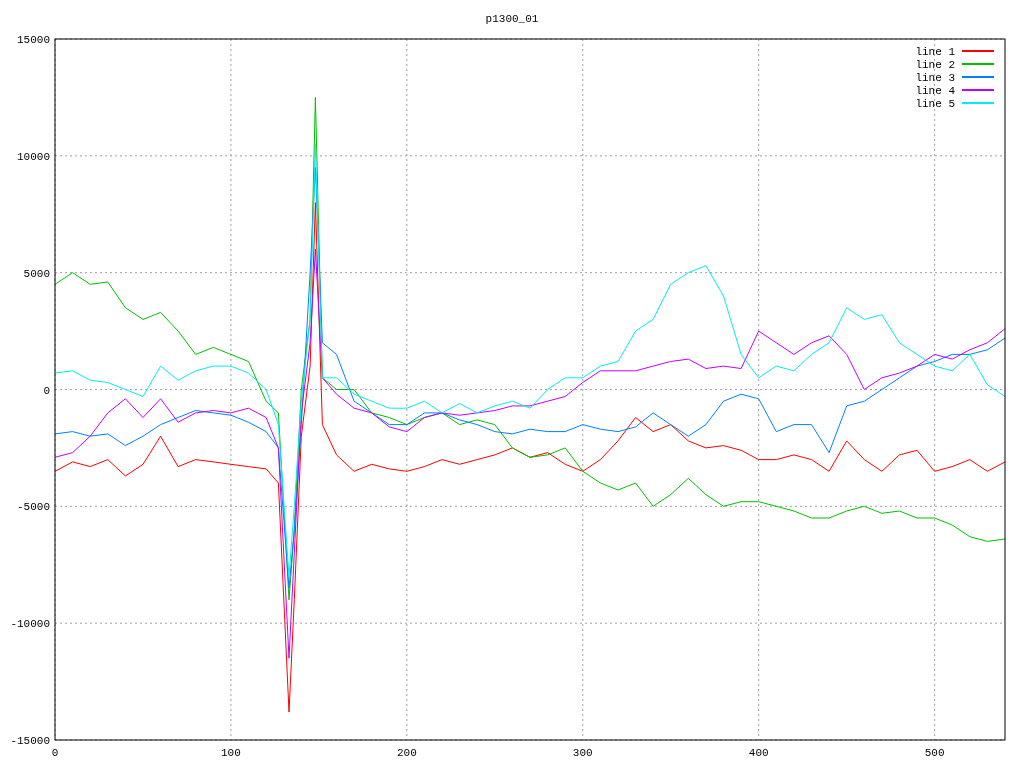 This screenshot has width=1024, height=768. I want to click on y-tick-label: 0, so click(46, 390).